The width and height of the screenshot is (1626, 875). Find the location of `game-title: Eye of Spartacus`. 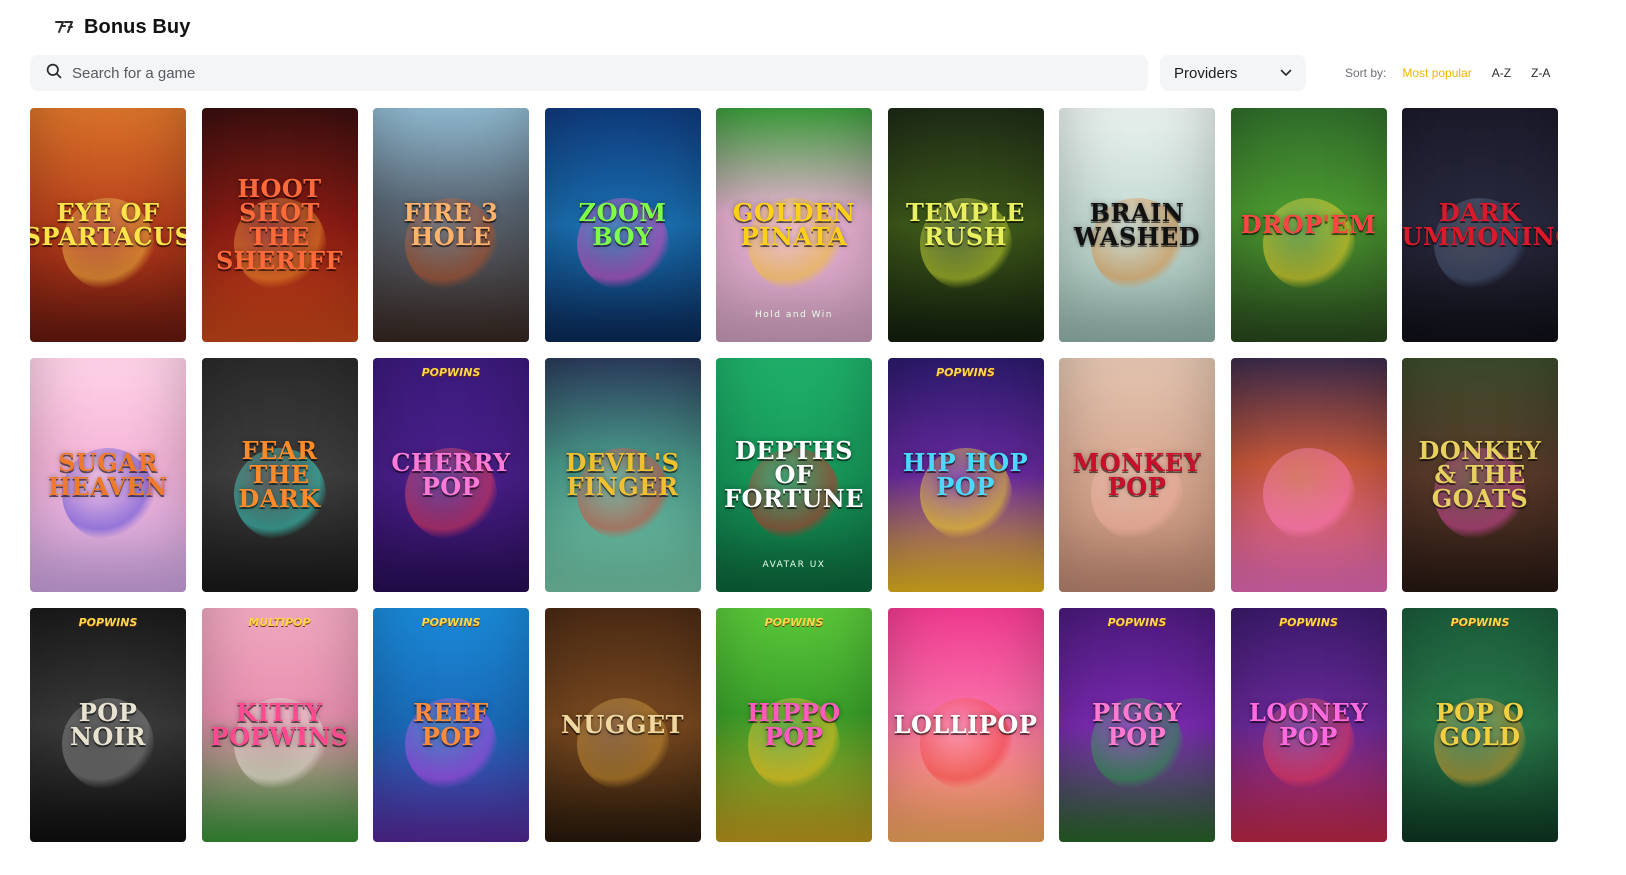

game-title: Eye of Spartacus is located at coordinates (108, 224).